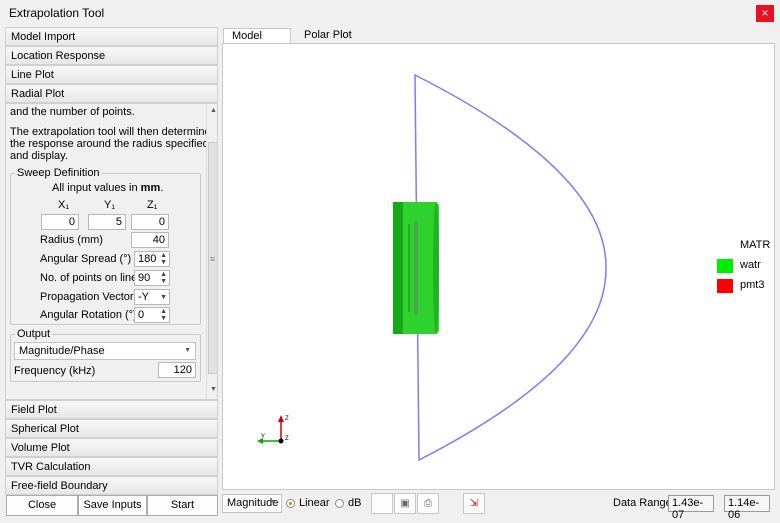 The height and width of the screenshot is (523, 780). I want to click on accordion-tvr-calculation: TVR Calculation, so click(111, 466).